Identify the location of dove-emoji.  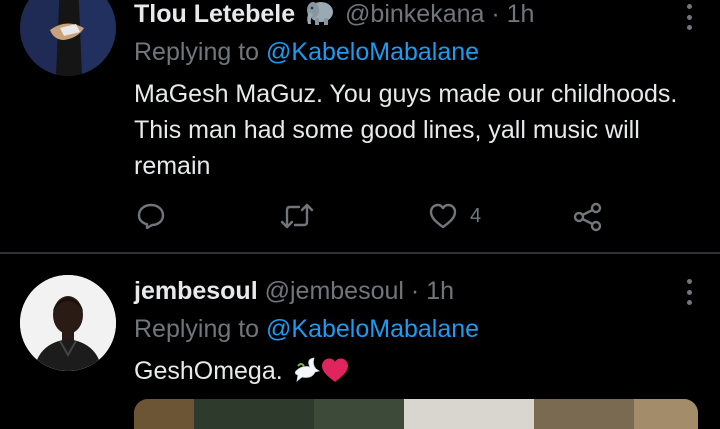
(306, 375).